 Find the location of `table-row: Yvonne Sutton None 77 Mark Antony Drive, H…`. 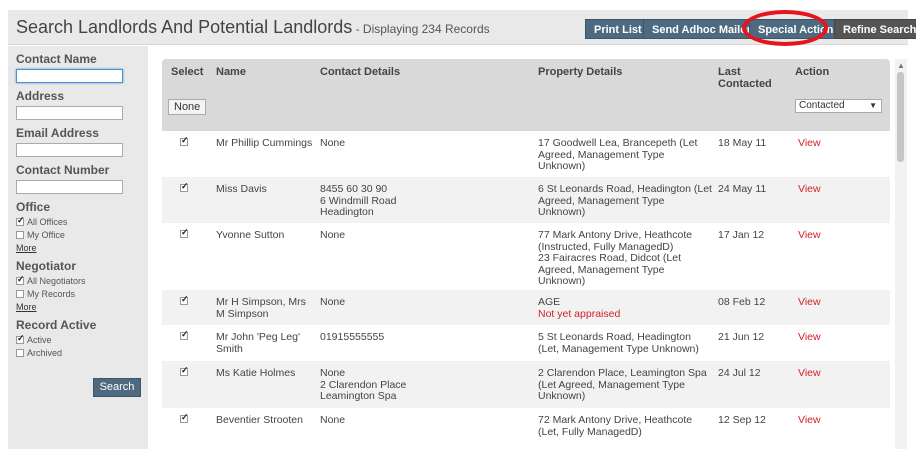

table-row: Yvonne Sutton None 77 Mark Antony Drive, H… is located at coordinates (526, 256).